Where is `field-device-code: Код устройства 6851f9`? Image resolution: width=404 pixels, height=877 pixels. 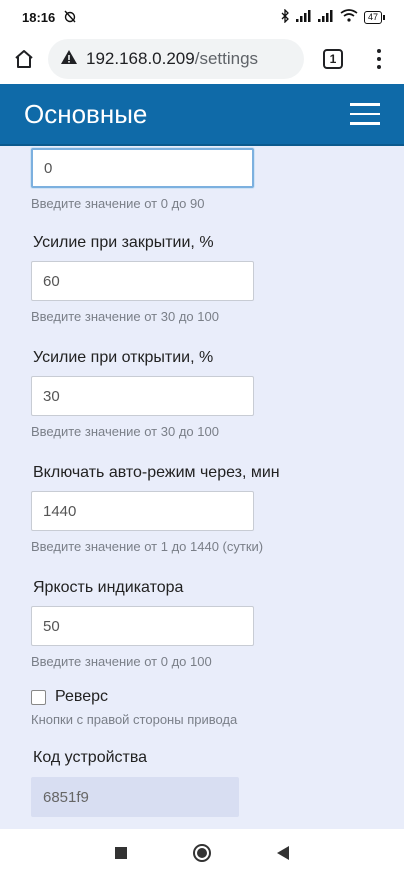
field-device-code: Код устройства 6851f9 is located at coordinates (135, 783).